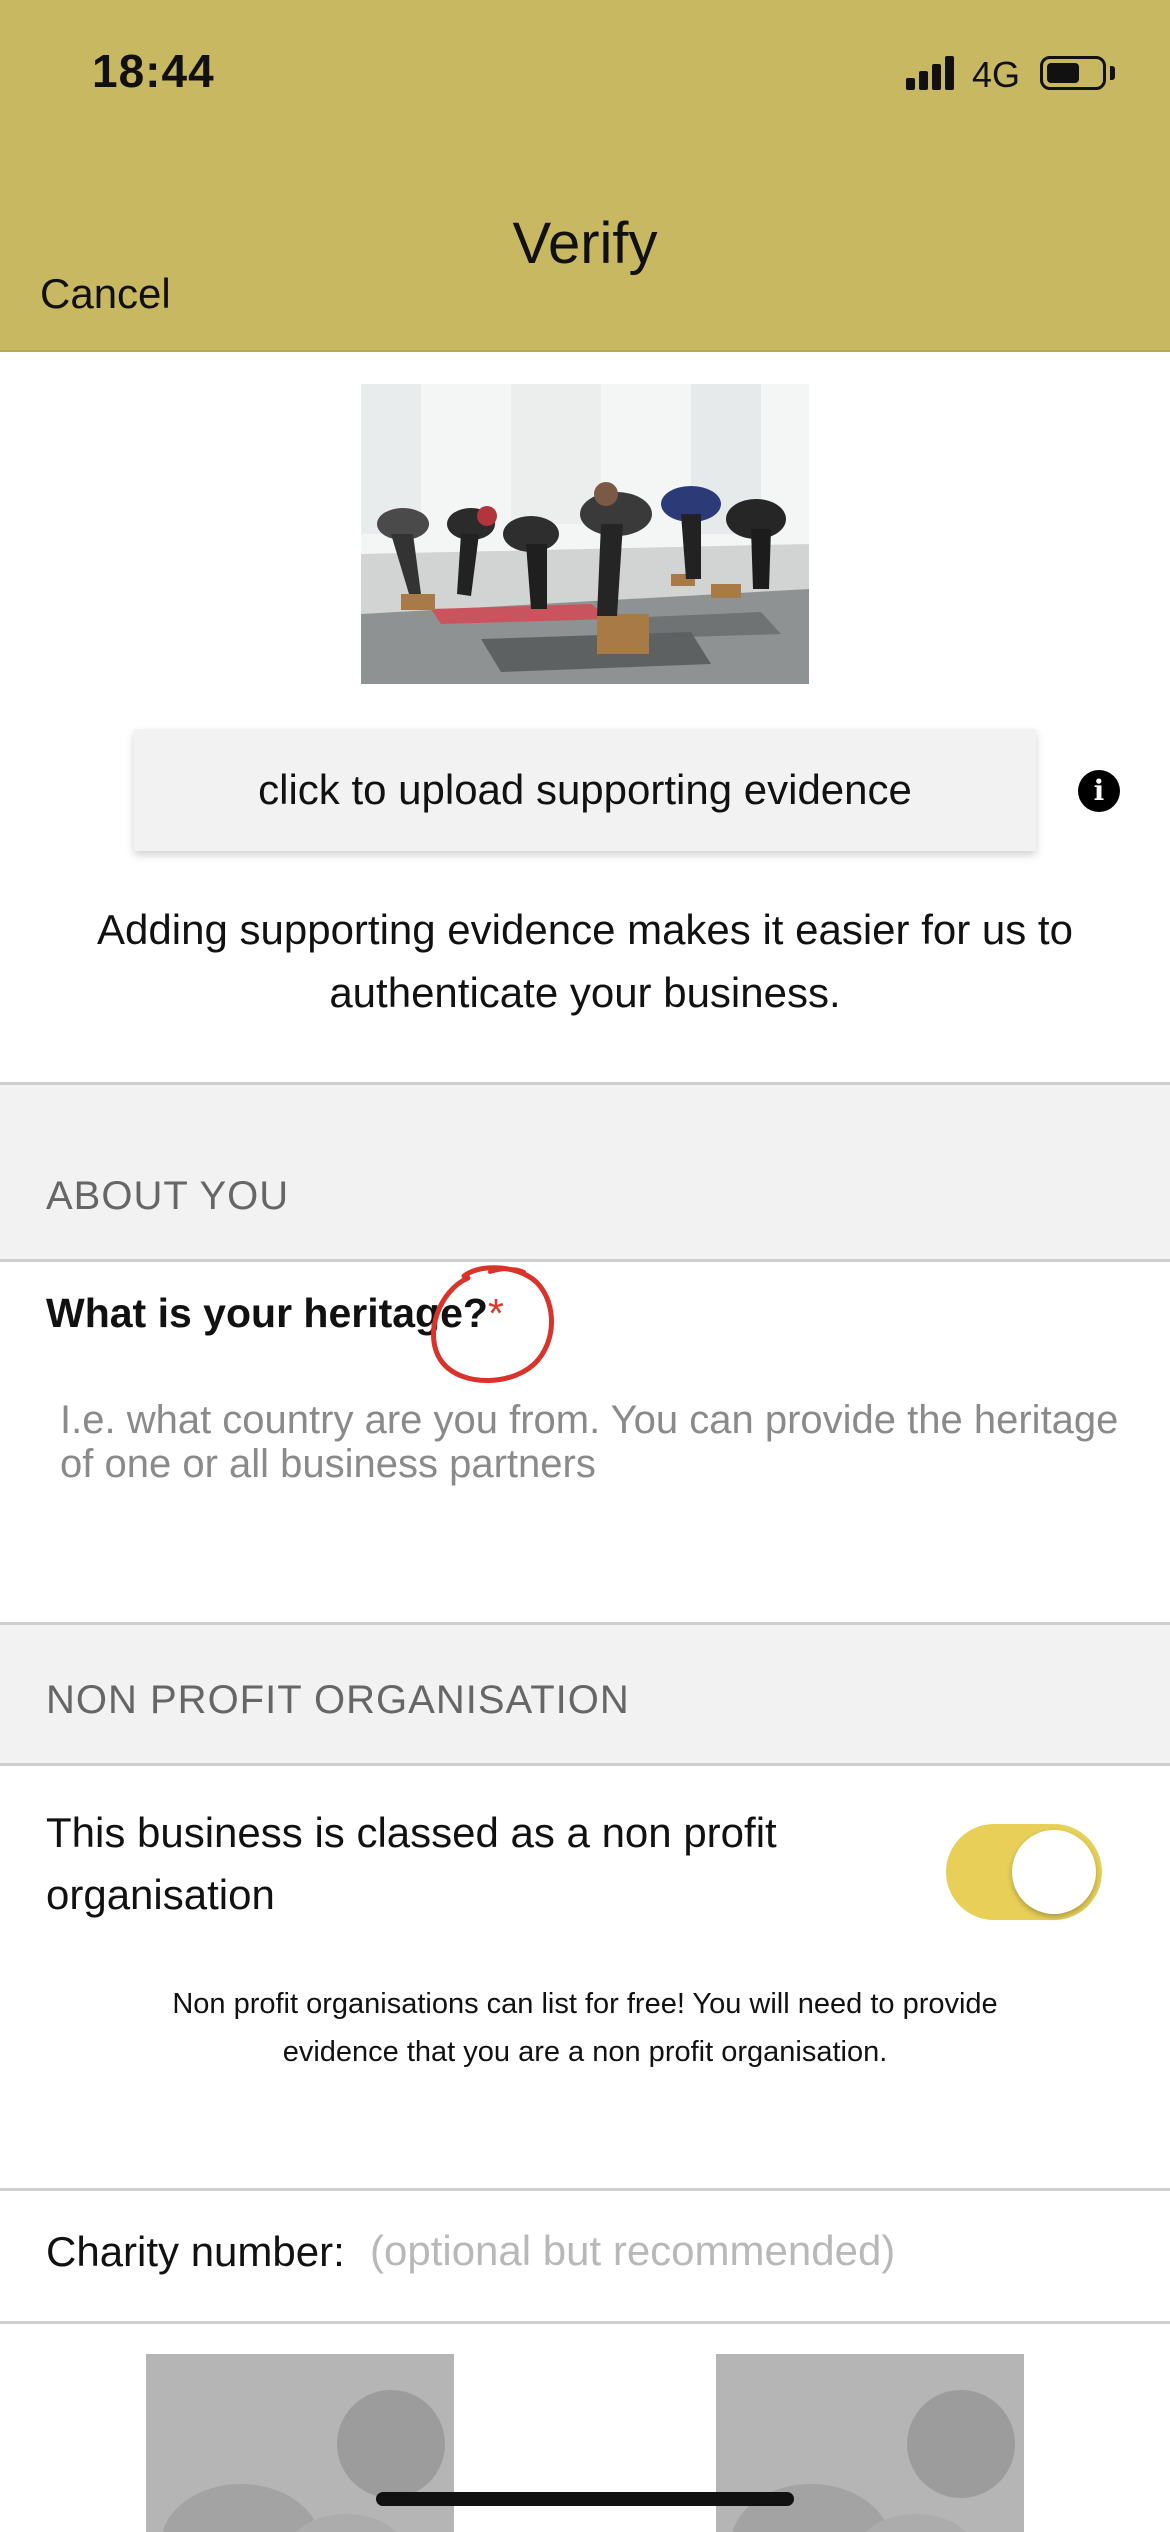 The width and height of the screenshot is (1170, 2532). I want to click on nav-header: 18:44 4G Verify Cancel, so click(585, 176).